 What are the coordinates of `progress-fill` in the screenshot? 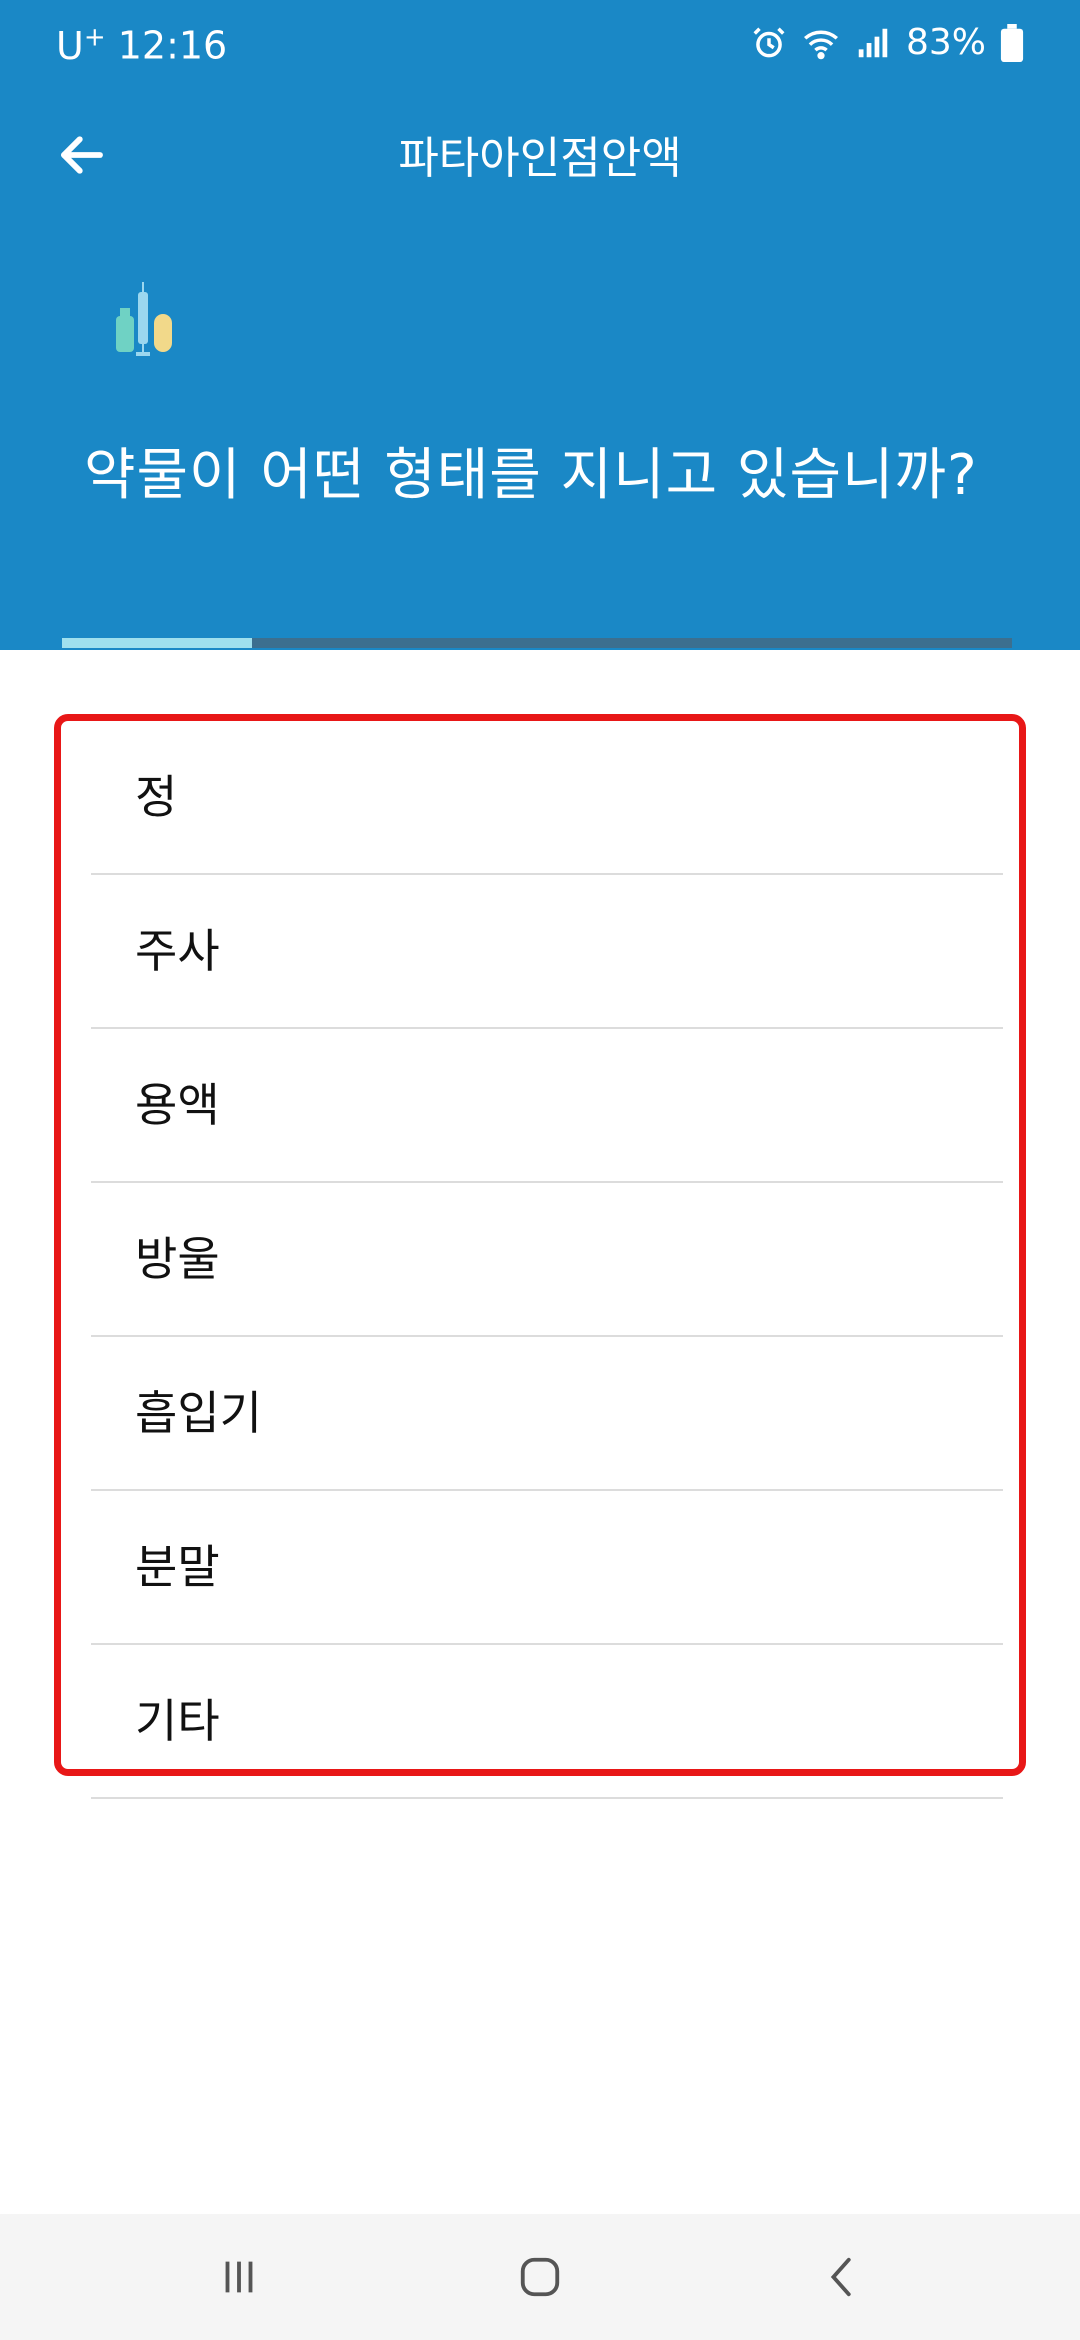 It's located at (157, 643).